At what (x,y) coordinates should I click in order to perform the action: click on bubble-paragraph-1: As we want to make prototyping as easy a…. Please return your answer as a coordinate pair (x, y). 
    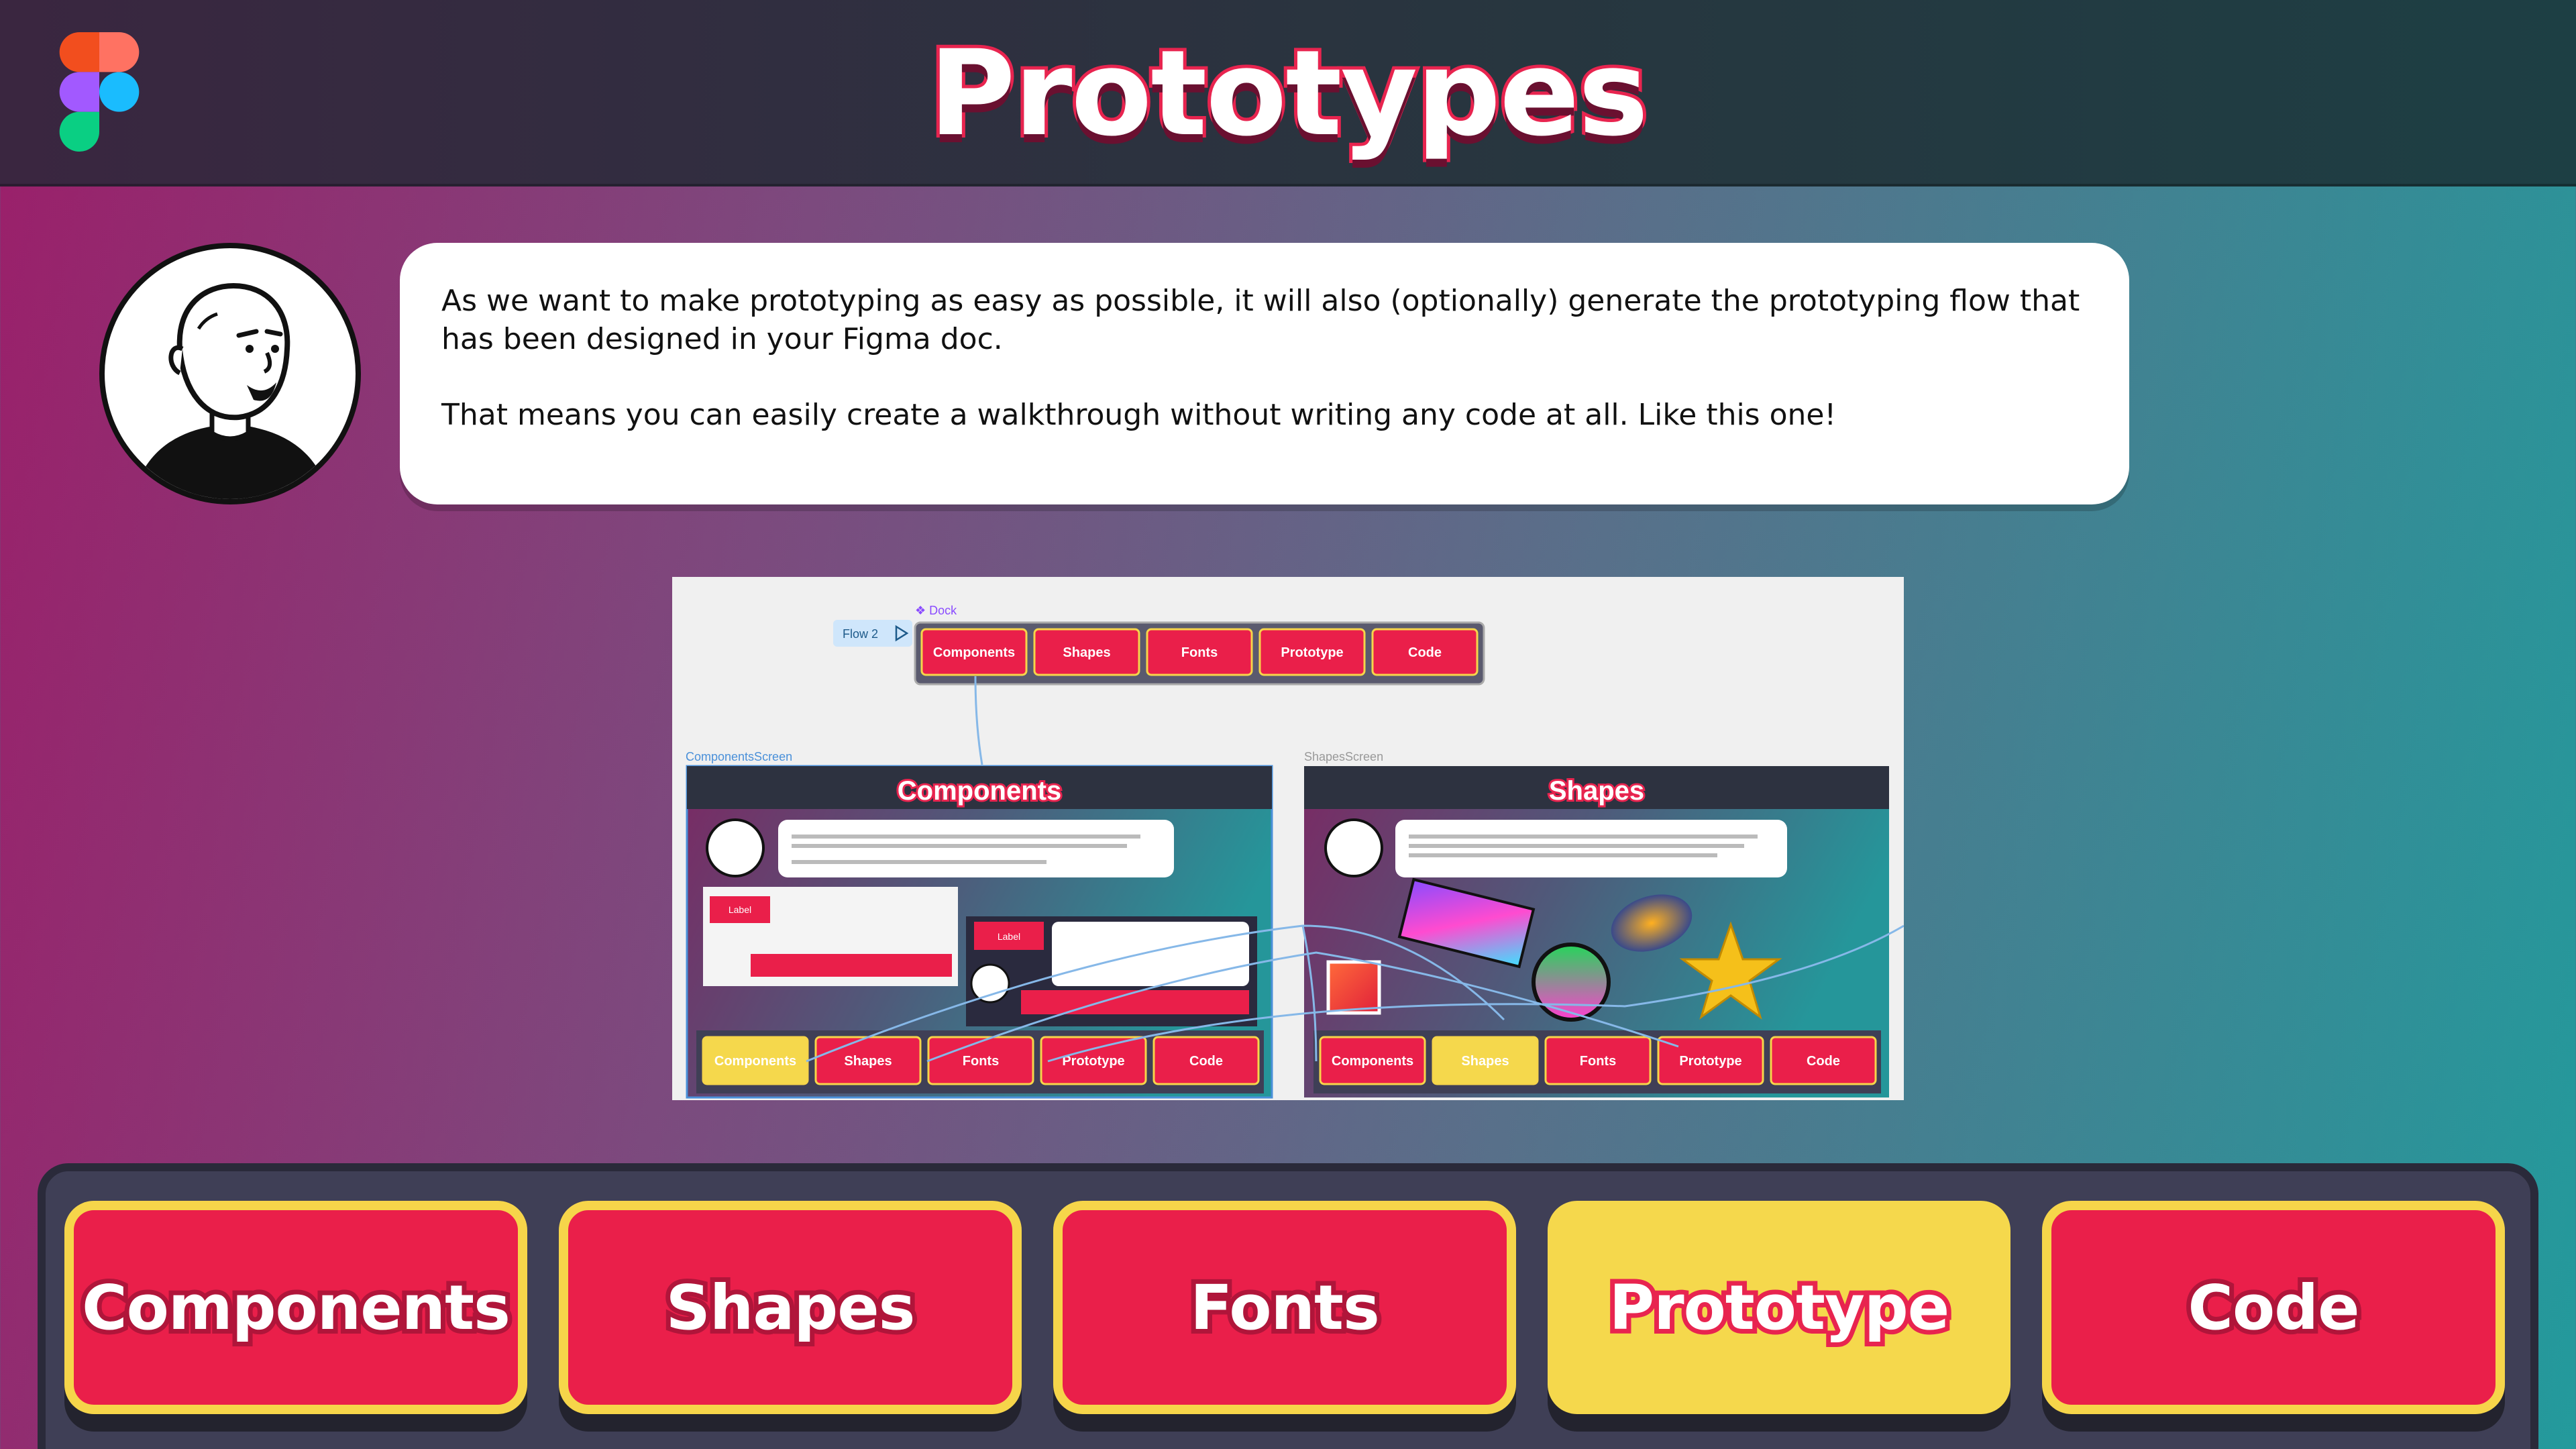
    Looking at the image, I should click on (1260, 320).